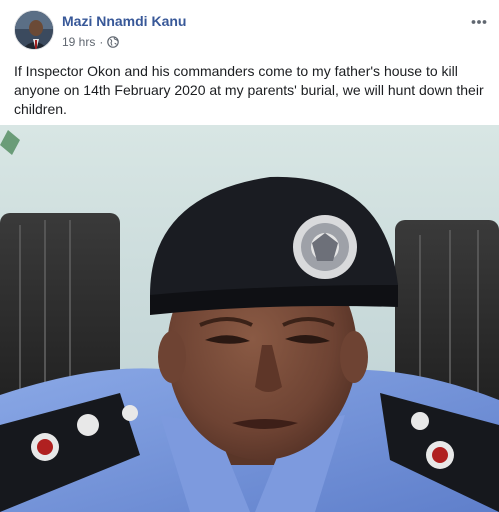 Image resolution: width=499 pixels, height=512 pixels. I want to click on post-timestamp: 19 hrs, so click(78, 42).